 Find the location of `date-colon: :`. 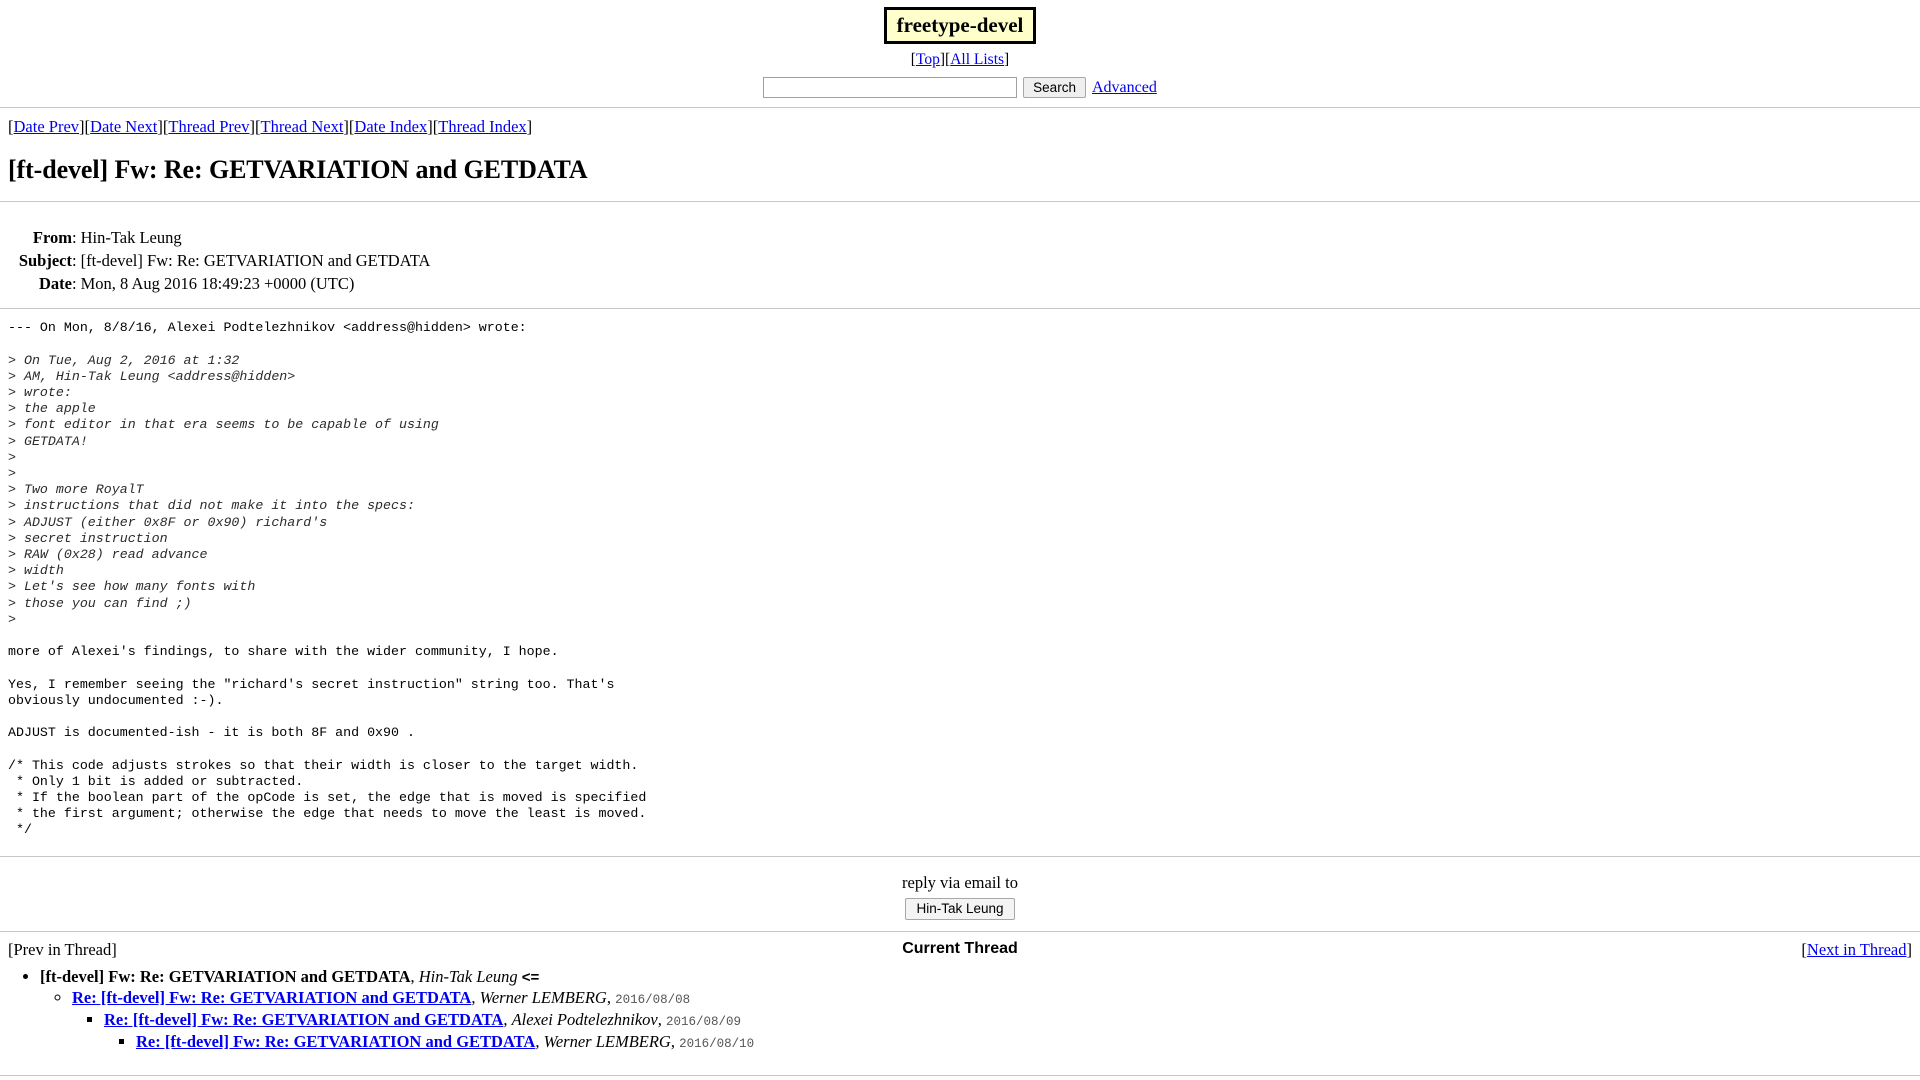

date-colon: : is located at coordinates (74, 283).